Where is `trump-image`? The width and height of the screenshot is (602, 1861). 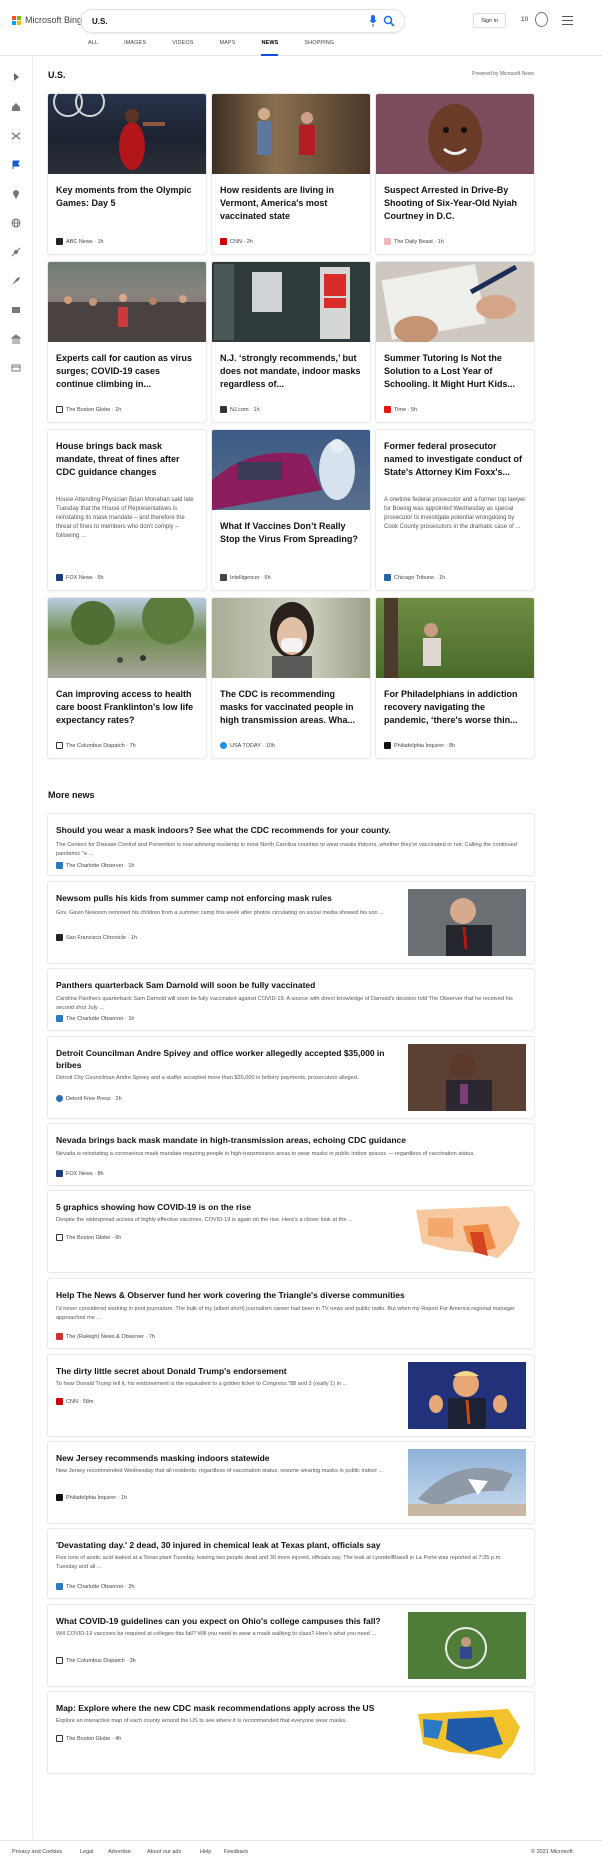
trump-image is located at coordinates (467, 1395).